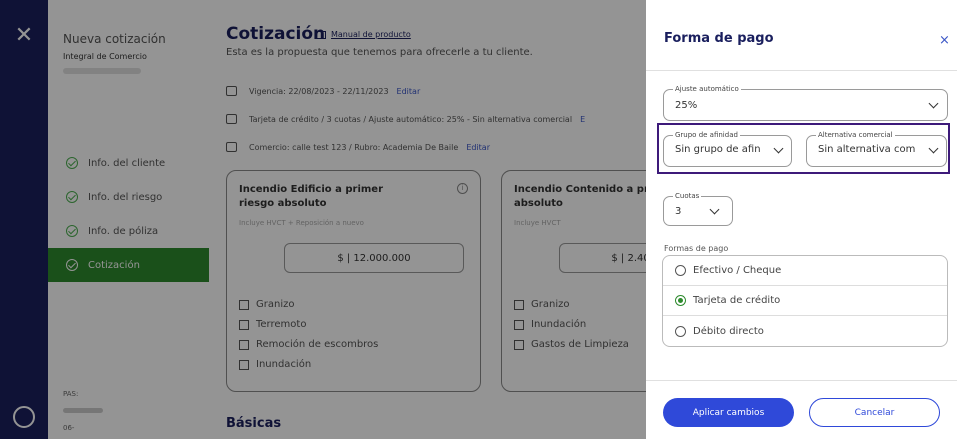  I want to click on cuotas-select: Cuotas 3, so click(698, 208).